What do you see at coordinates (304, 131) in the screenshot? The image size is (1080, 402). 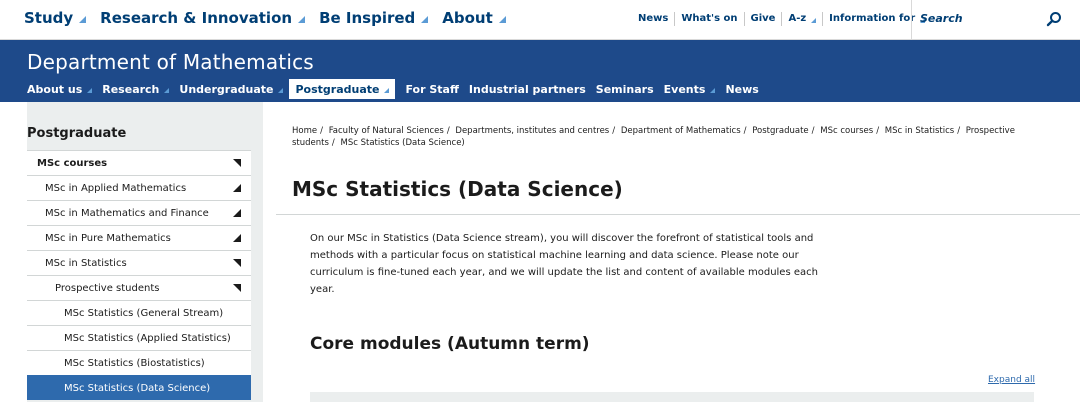 I see `breadcrumb-link: Home` at bounding box center [304, 131].